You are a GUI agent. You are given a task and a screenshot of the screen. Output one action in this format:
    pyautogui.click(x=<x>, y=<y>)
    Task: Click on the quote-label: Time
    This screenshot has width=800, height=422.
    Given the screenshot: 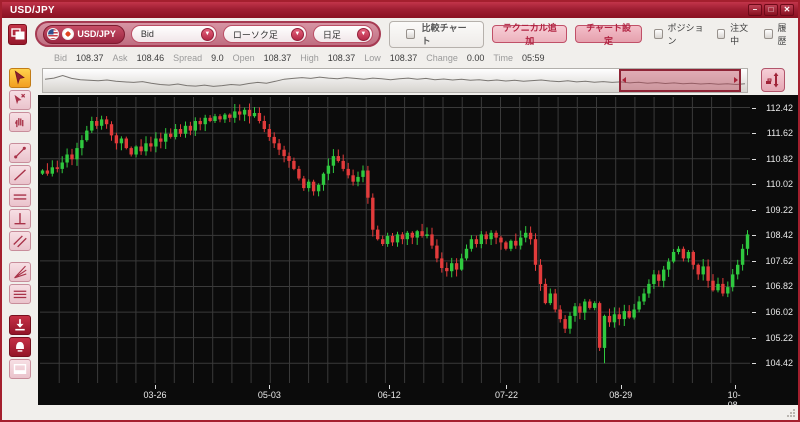 What is the action you would take?
    pyautogui.click(x=503, y=57)
    